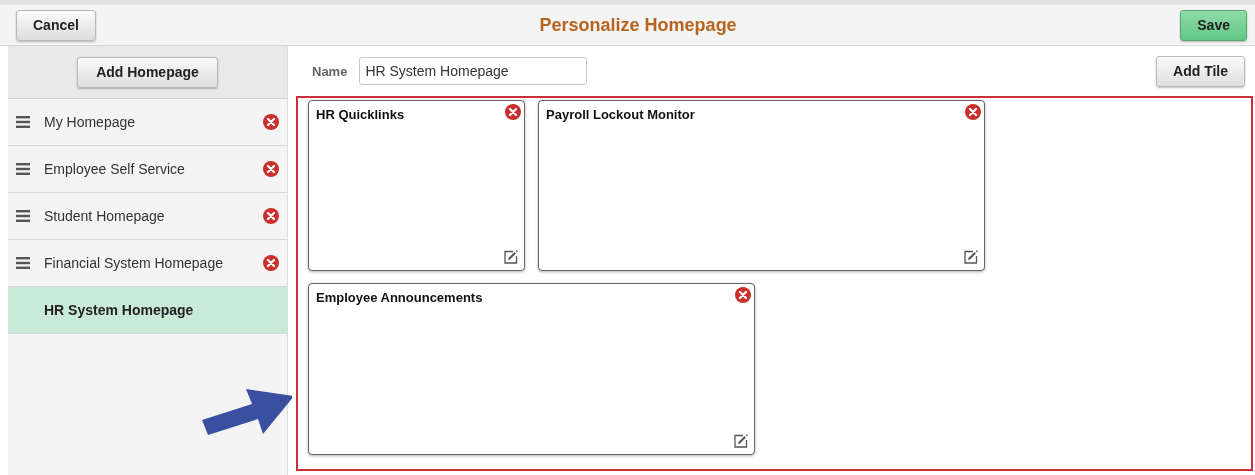 This screenshot has height=475, width=1255. Describe the element at coordinates (473, 71) in the screenshot. I see `name-field: HR System Homepage` at that location.